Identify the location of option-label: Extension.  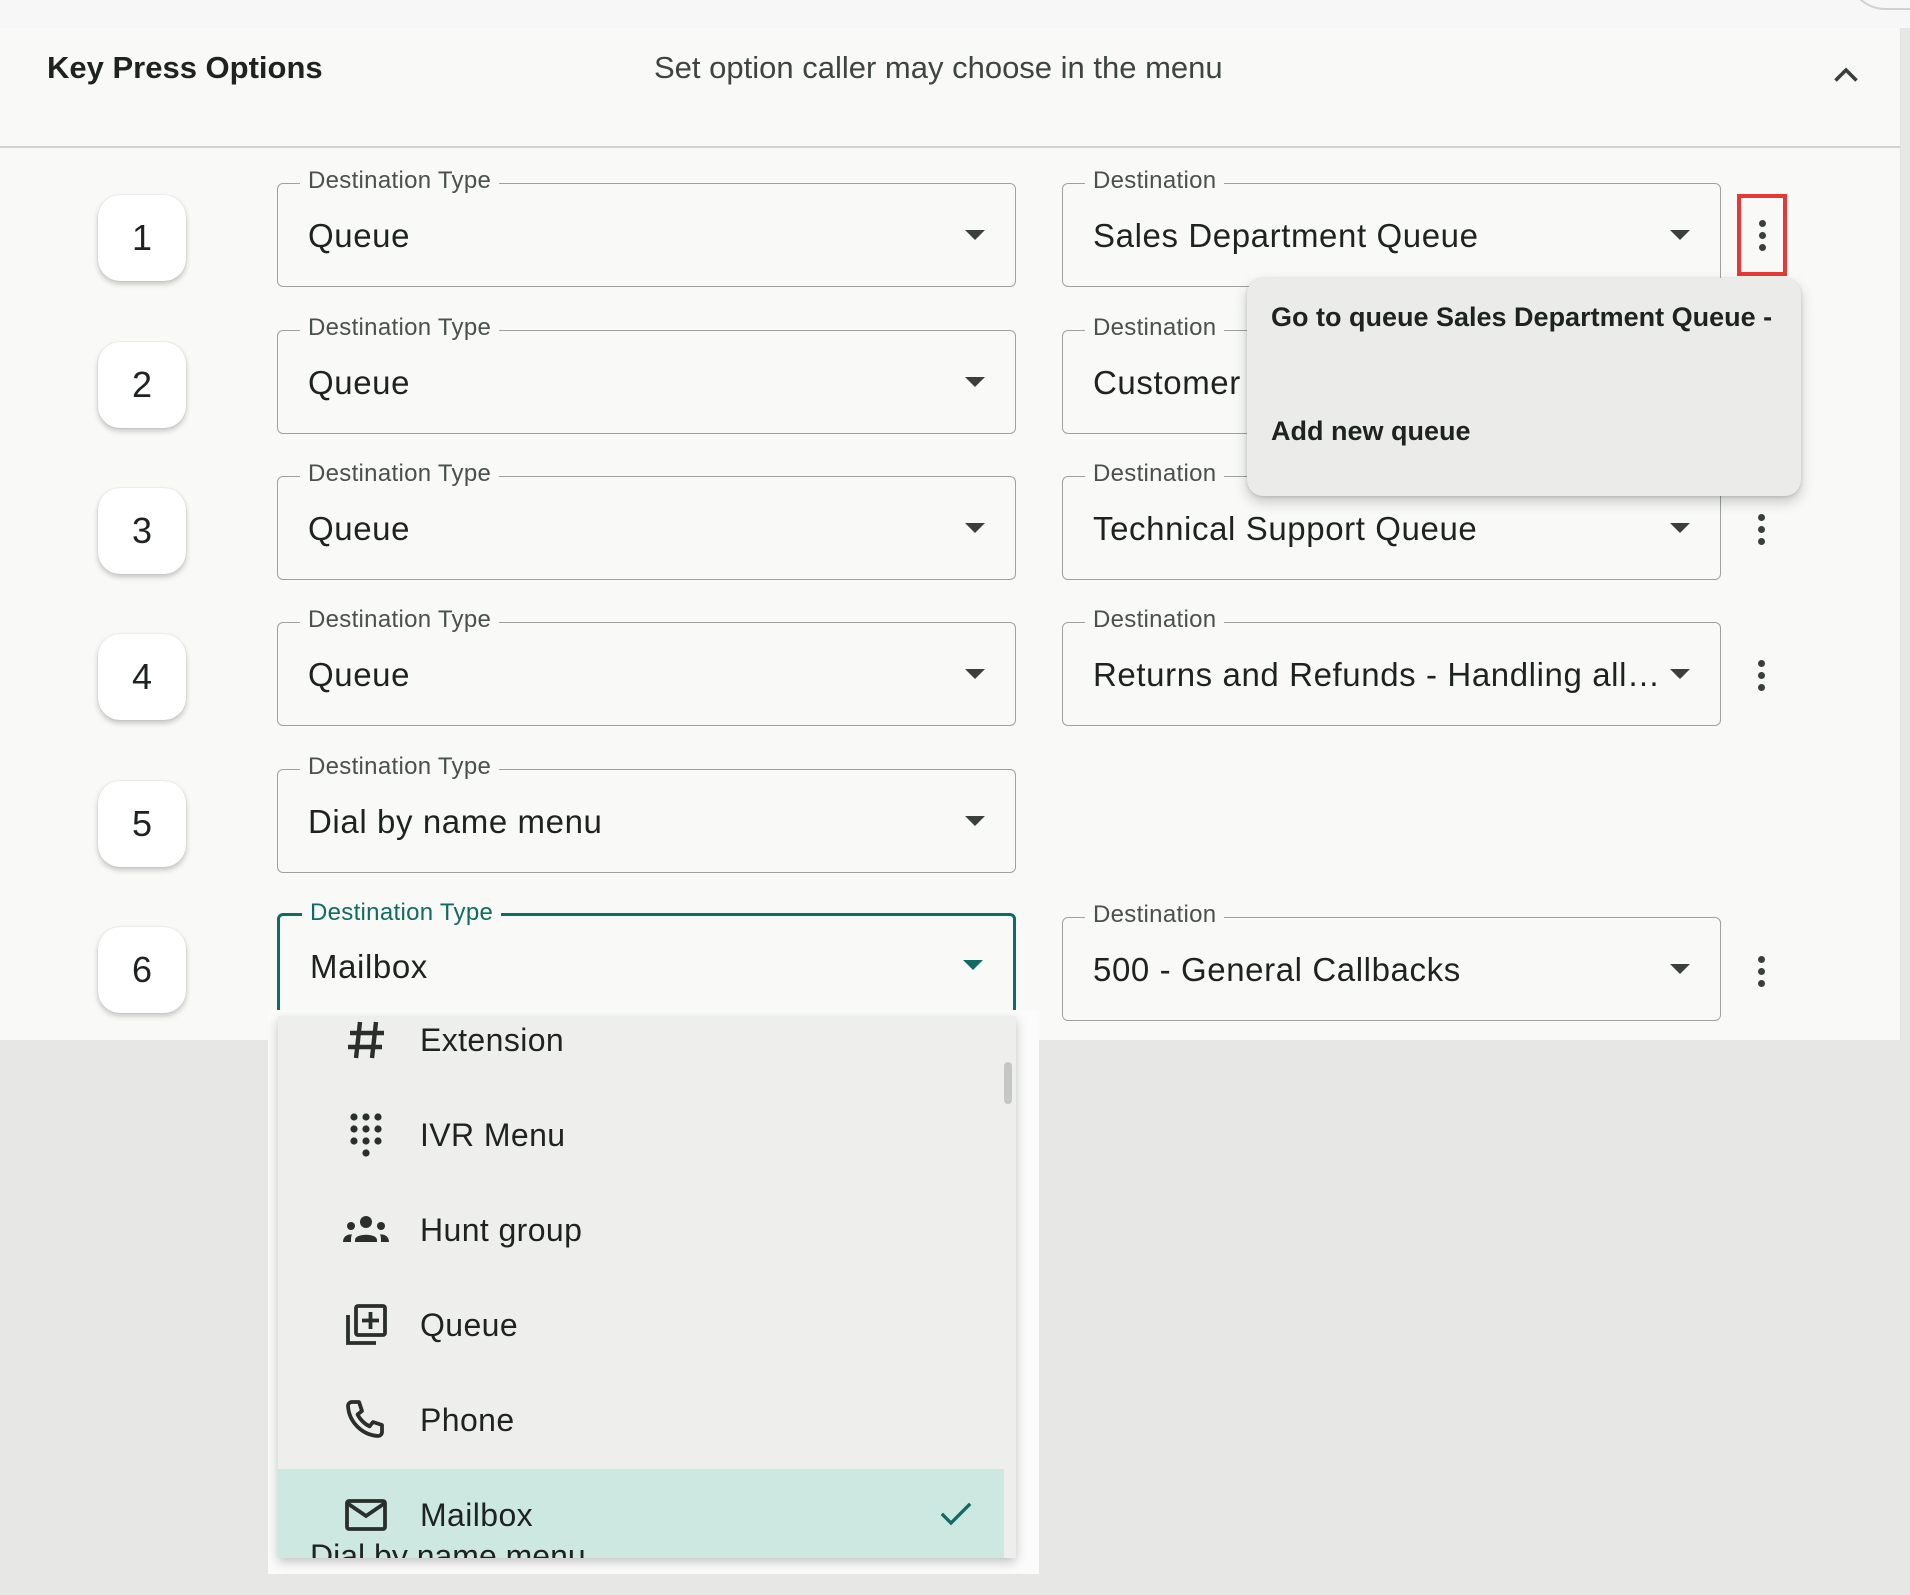
(492, 1040).